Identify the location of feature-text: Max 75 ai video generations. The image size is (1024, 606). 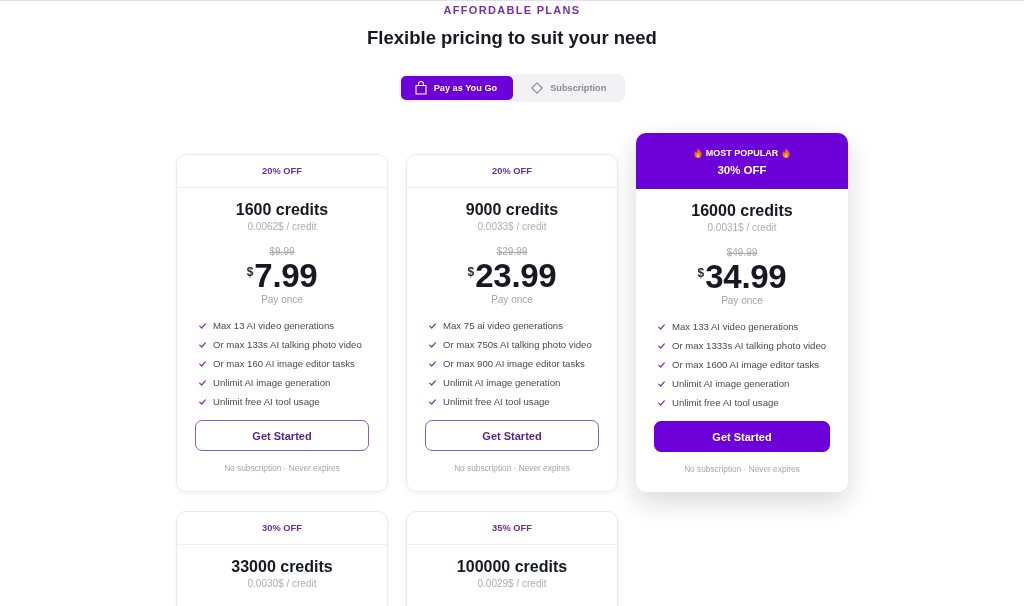
(503, 325).